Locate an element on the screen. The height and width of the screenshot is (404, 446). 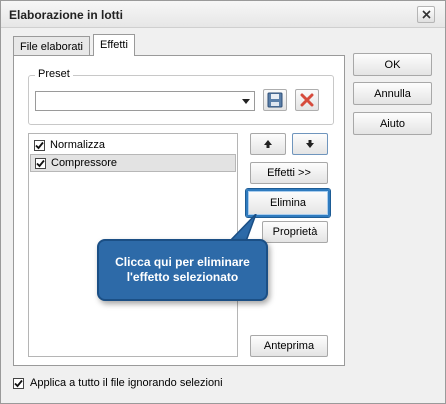
delete-effect-button: Elimina is located at coordinates (288, 203).